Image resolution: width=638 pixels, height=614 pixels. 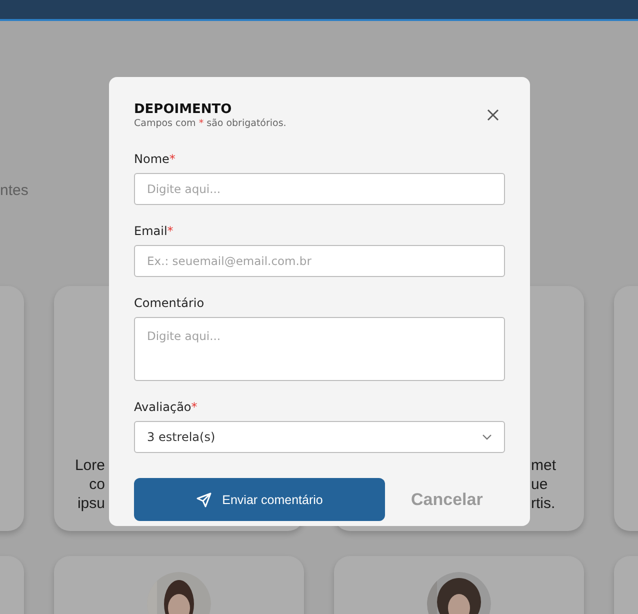 I want to click on card-text: met, so click(x=543, y=465).